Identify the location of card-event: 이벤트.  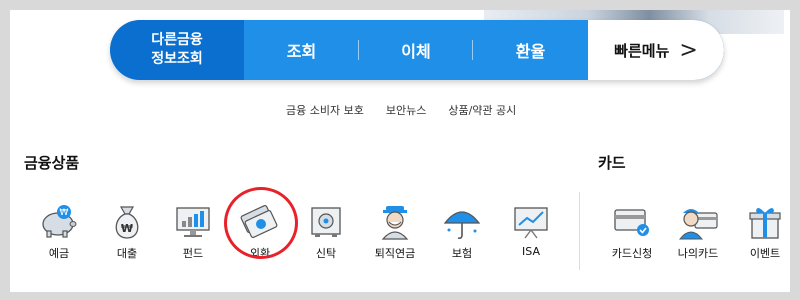
(760, 231).